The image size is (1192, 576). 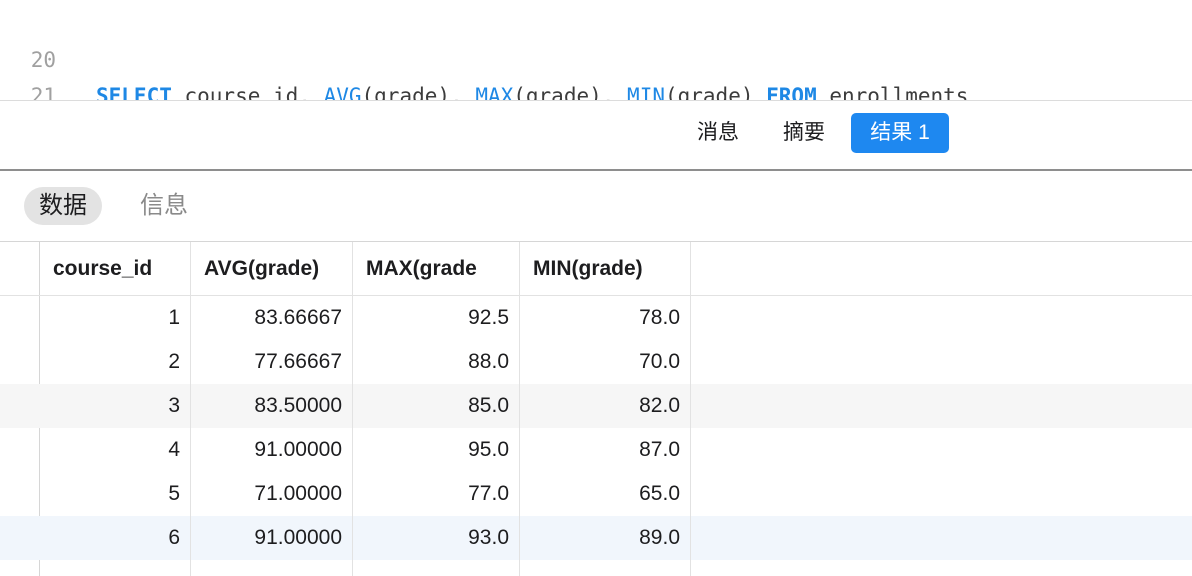 What do you see at coordinates (605, 268) in the screenshot?
I see `column-header-min-grade: MIN(grade)` at bounding box center [605, 268].